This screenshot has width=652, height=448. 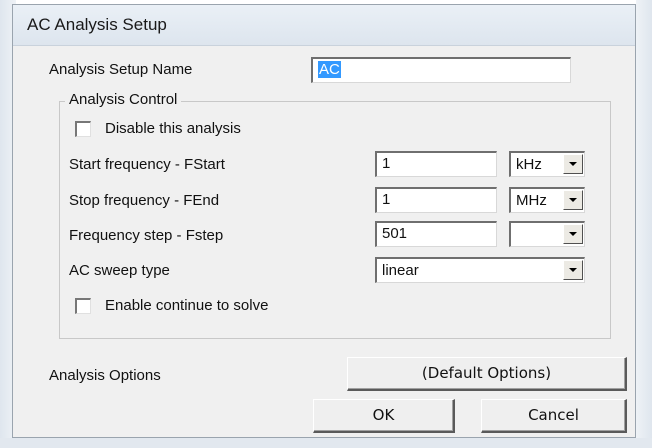 What do you see at coordinates (531, 200) in the screenshot?
I see `stop-frequency-unit-value: MHz` at bounding box center [531, 200].